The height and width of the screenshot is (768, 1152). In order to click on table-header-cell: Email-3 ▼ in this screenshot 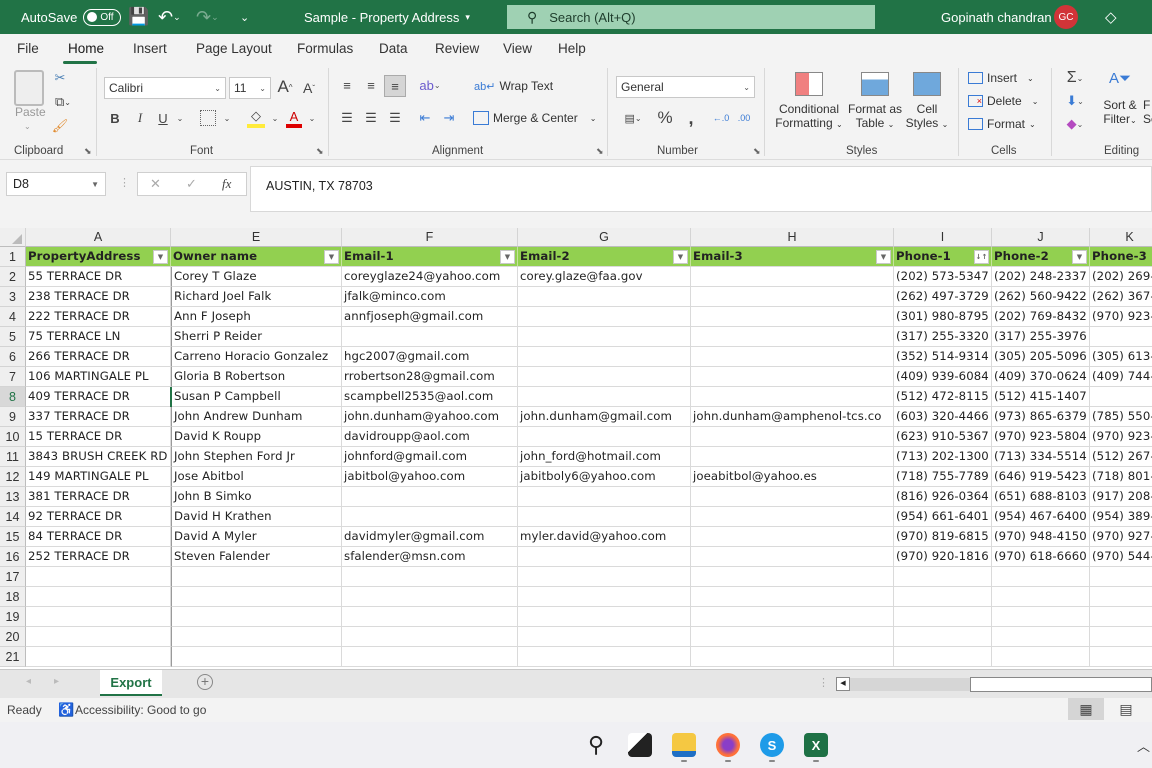, I will do `click(792, 257)`.